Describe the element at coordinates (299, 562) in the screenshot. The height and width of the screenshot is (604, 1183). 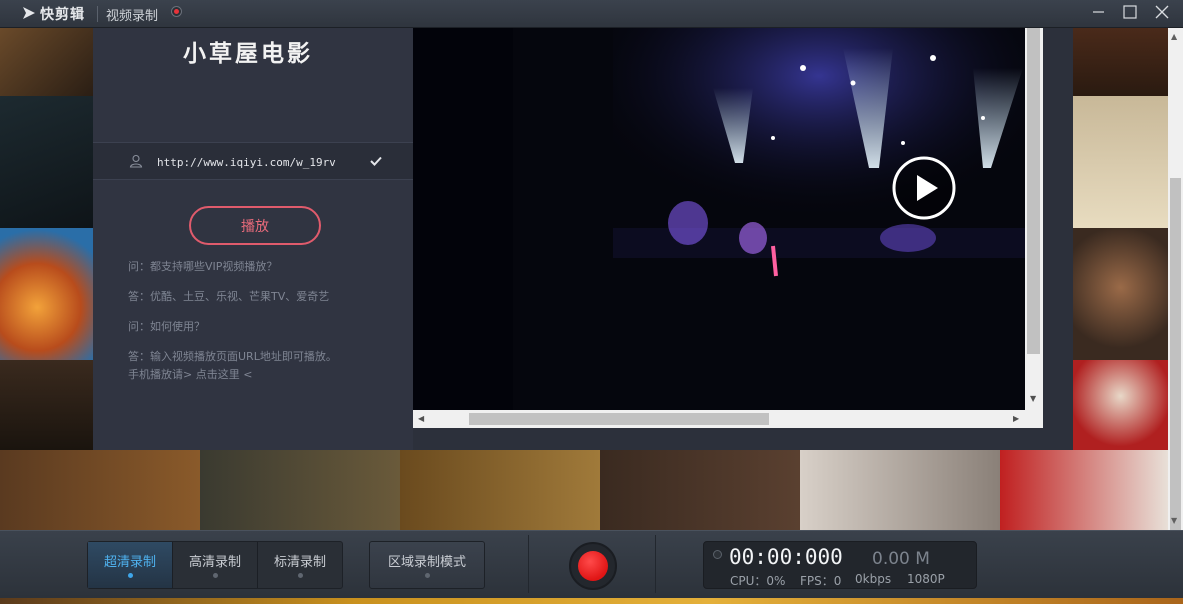
I see `quality-sd-label: 标清录制` at that location.